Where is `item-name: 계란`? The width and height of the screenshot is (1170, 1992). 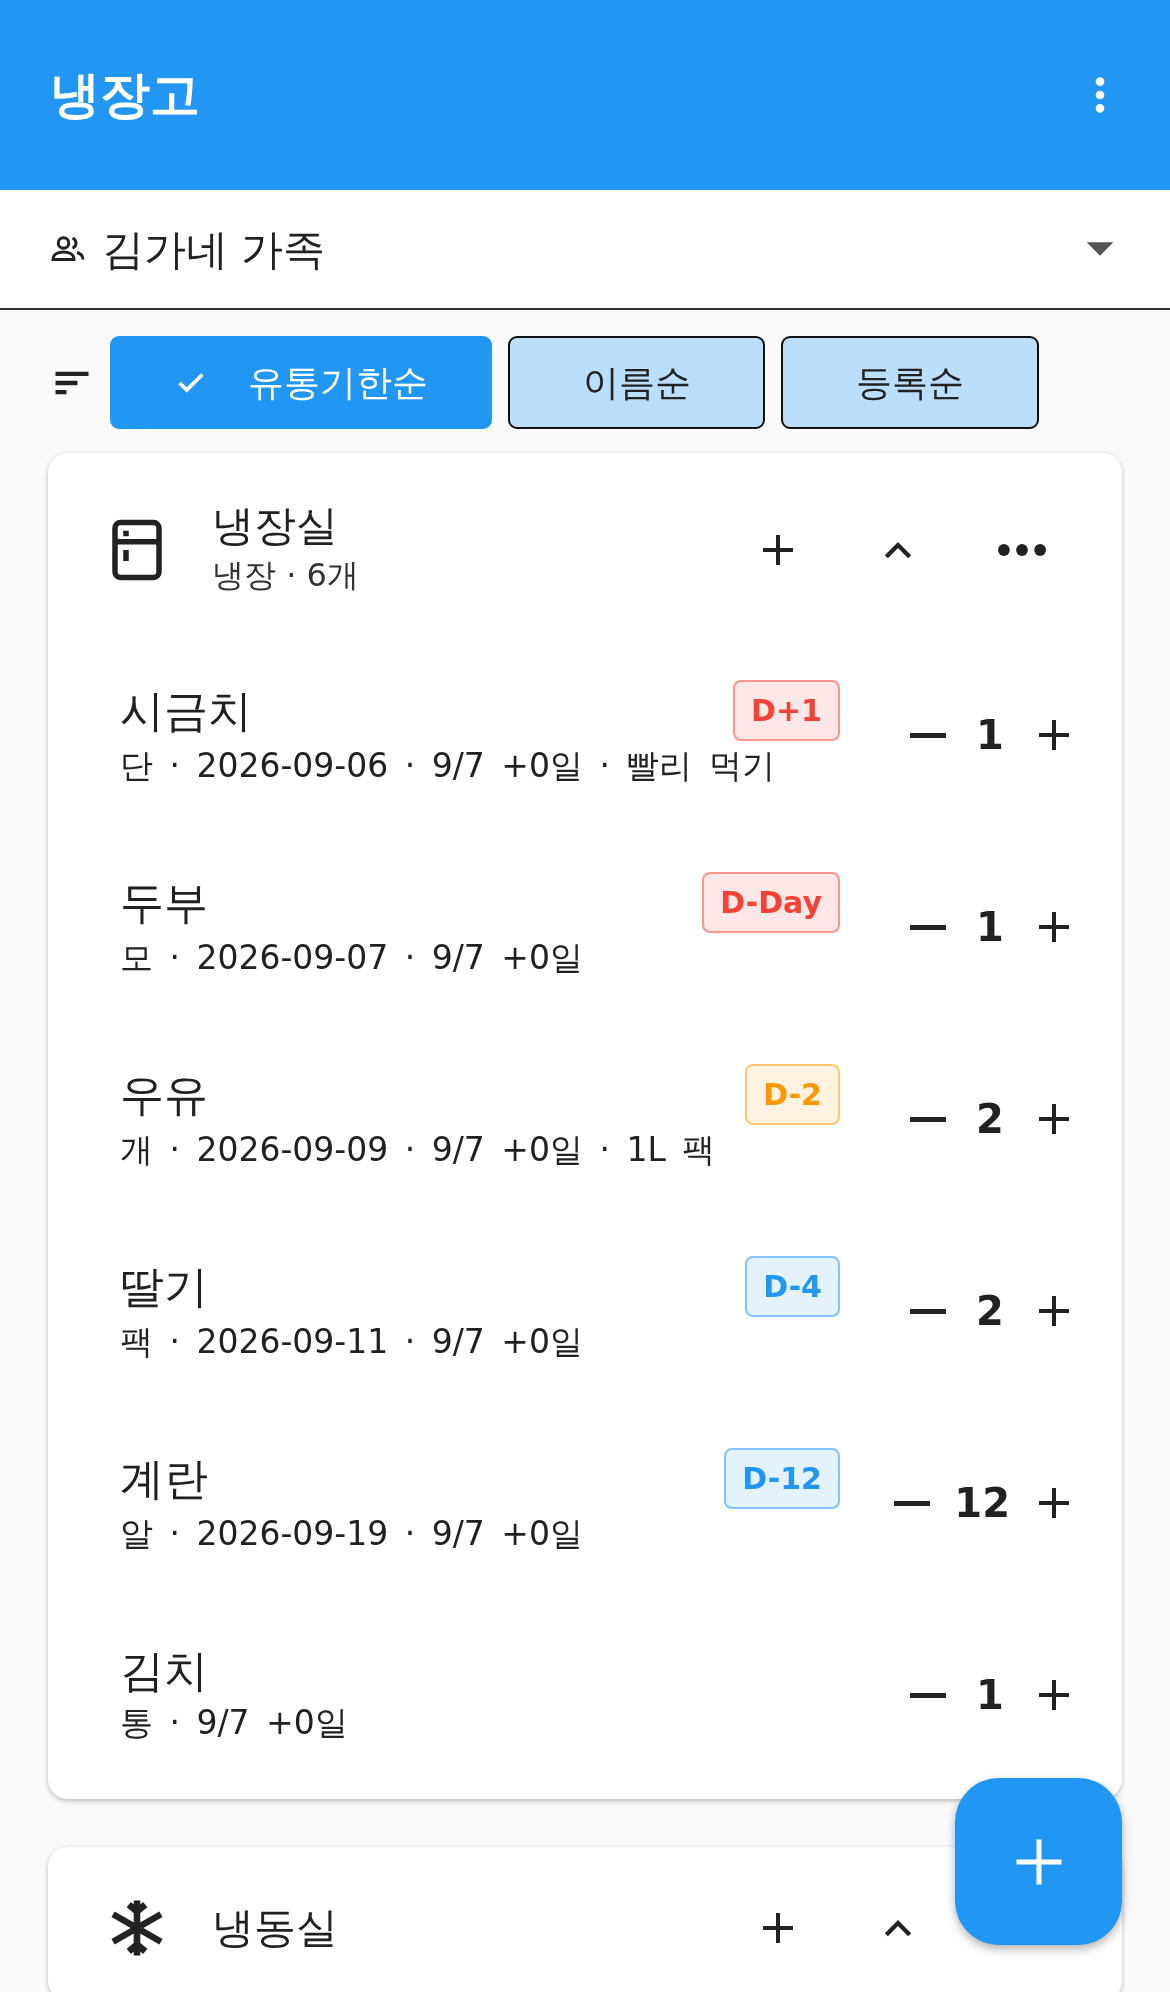 item-name: 계란 is located at coordinates (164, 1479).